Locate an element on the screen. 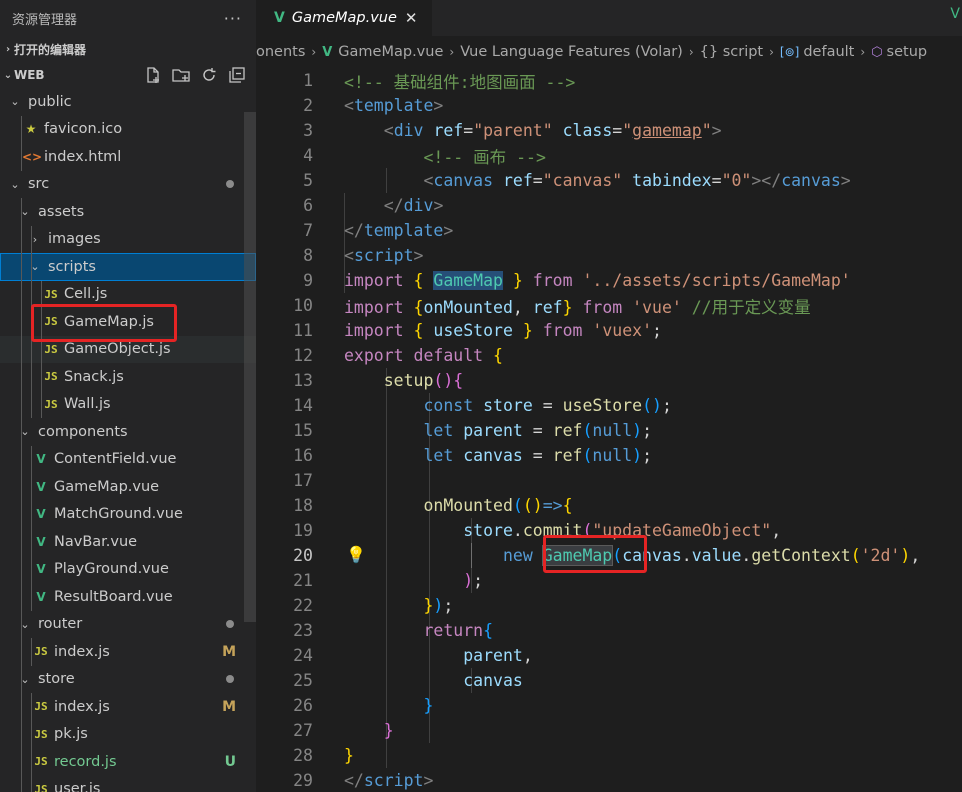  tree-file: V PlayGround.vue is located at coordinates (128, 570).